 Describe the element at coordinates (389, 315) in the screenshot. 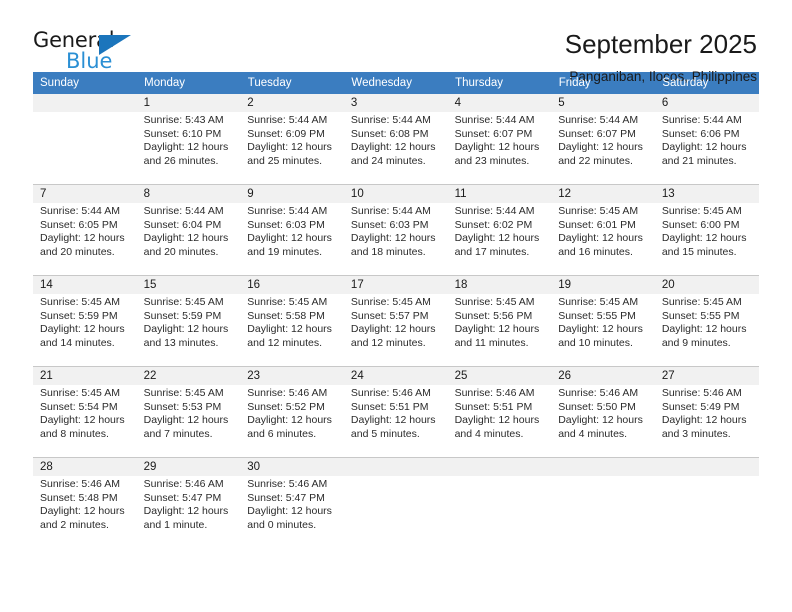

I see `sunset-text: Sunset: 5:57 PM` at that location.